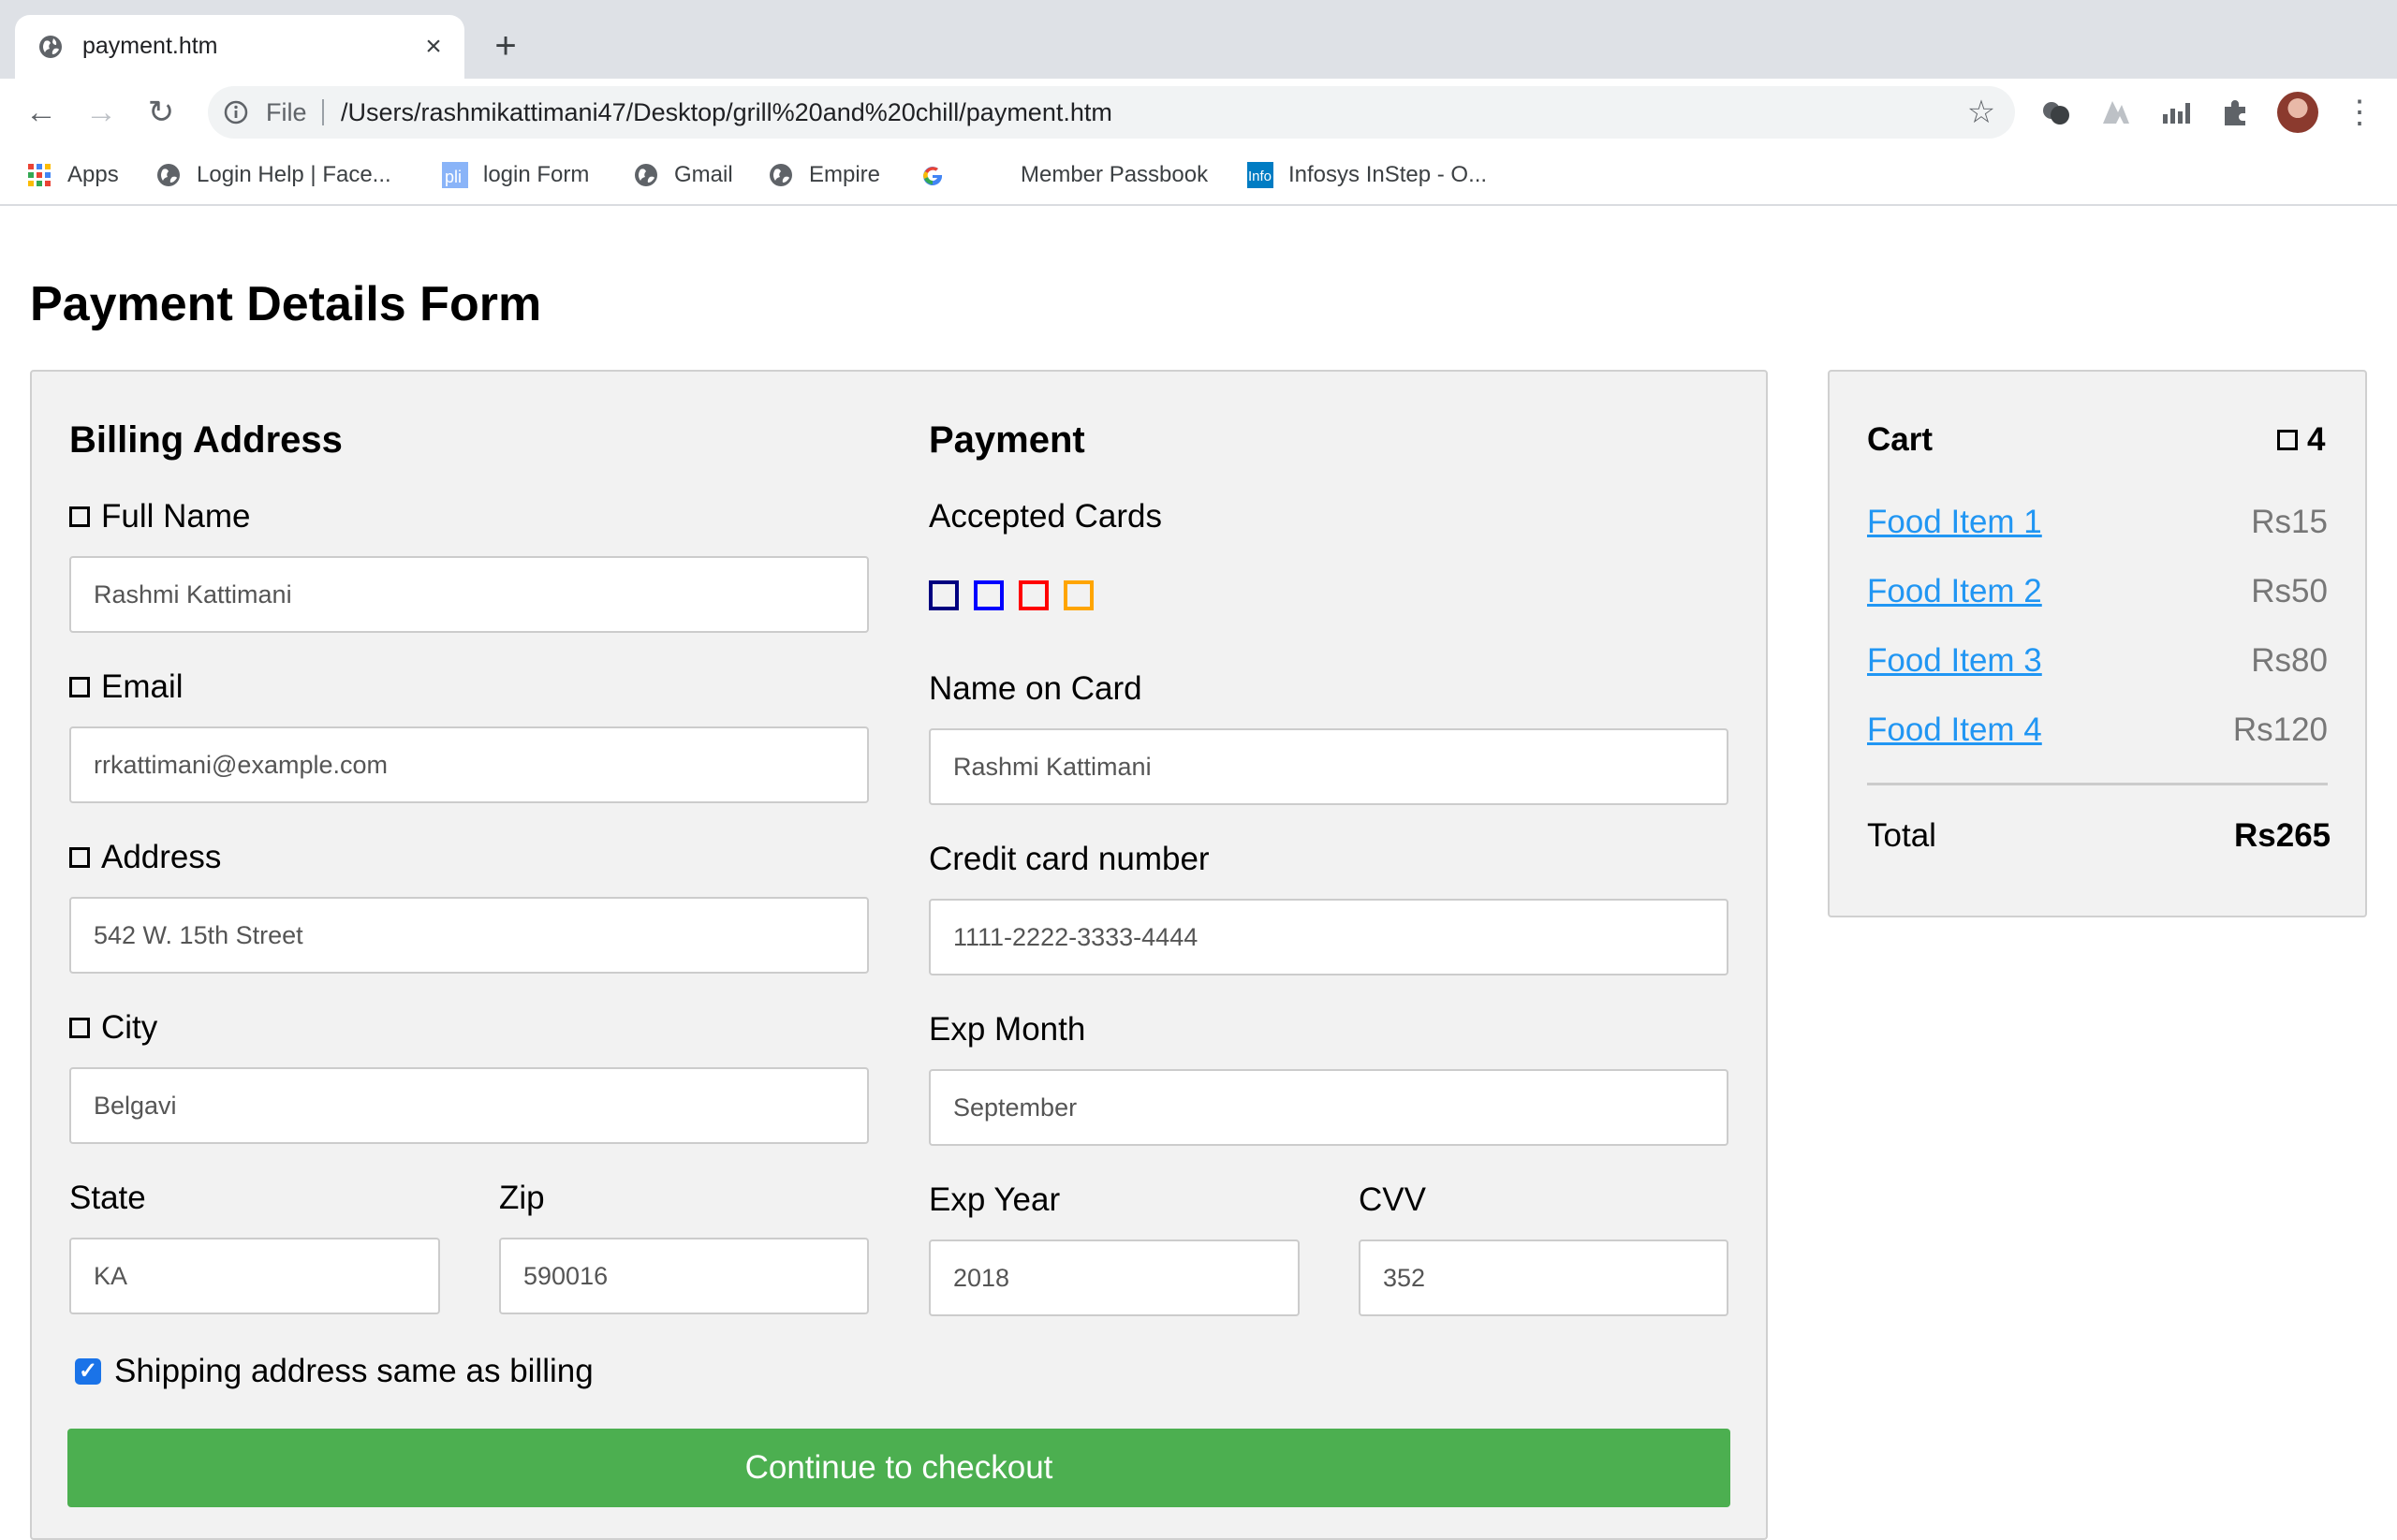  Describe the element at coordinates (995, 1199) in the screenshot. I see `exp-year-label: Exp Year` at that location.